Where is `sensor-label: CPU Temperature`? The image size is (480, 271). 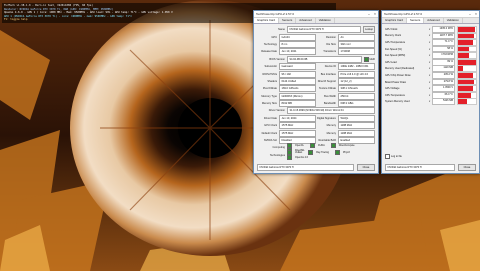 sensor-label: CPU Temperature is located at coordinates (395, 95).